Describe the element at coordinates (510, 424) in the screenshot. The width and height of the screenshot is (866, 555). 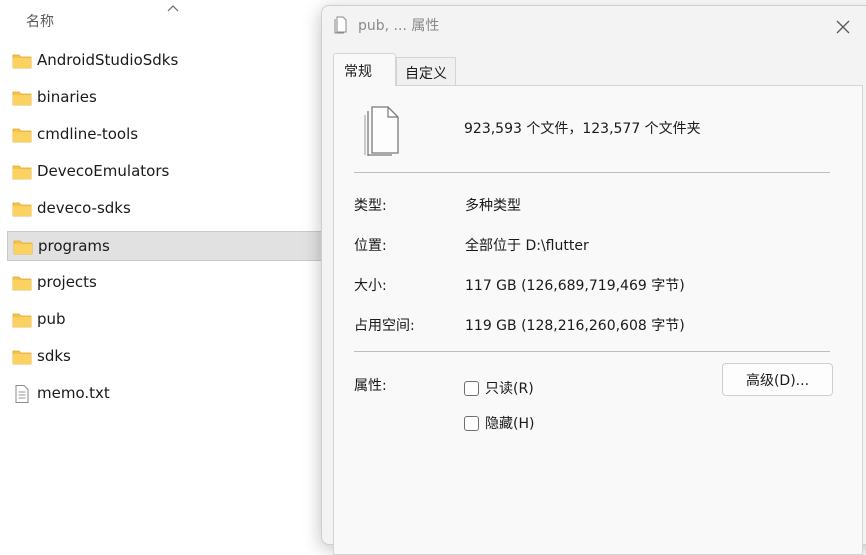
I see `hidden-label: 隐藏(H)` at that location.